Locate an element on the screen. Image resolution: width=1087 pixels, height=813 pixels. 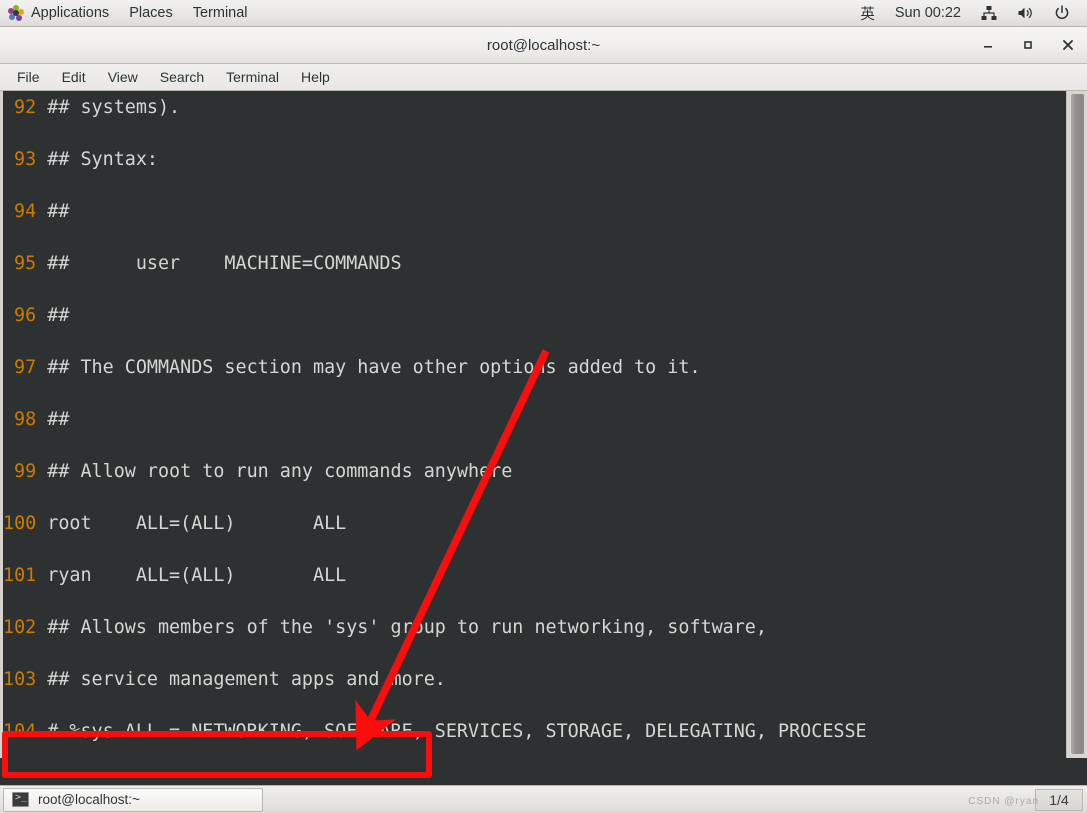
window-title-bar: root@localhost:~ is located at coordinates (543, 45).